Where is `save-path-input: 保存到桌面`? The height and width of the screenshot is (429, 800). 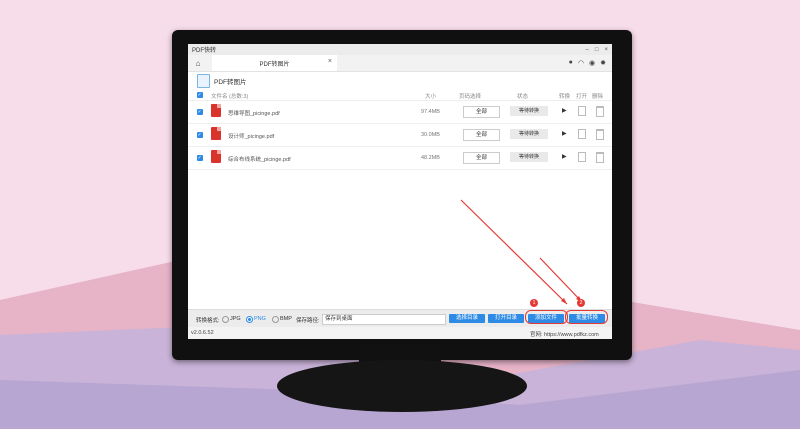
save-path-input: 保存到桌面 is located at coordinates (384, 319).